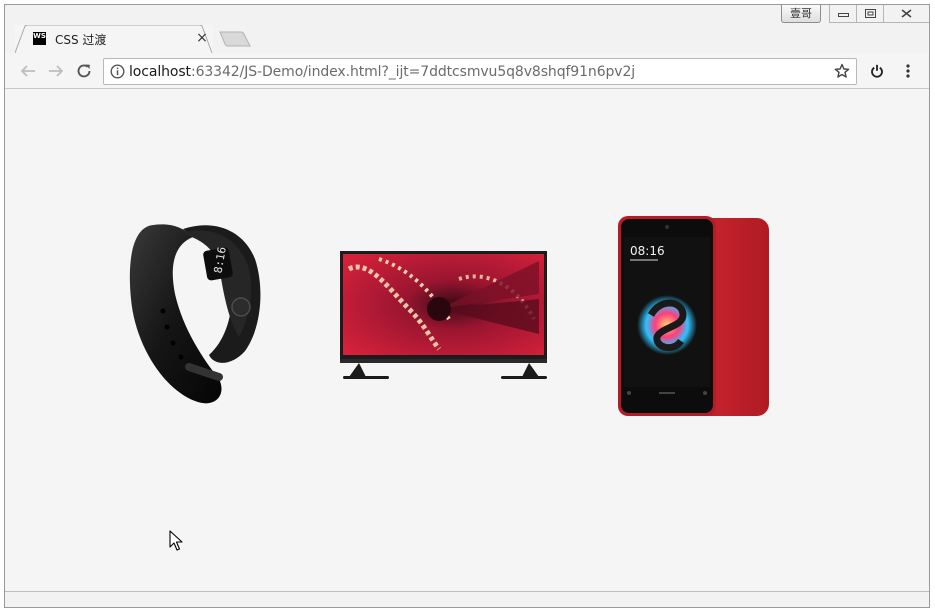 Image resolution: width=935 pixels, height=612 pixels. I want to click on webstorm-favicon-icon: WS, so click(39, 38).